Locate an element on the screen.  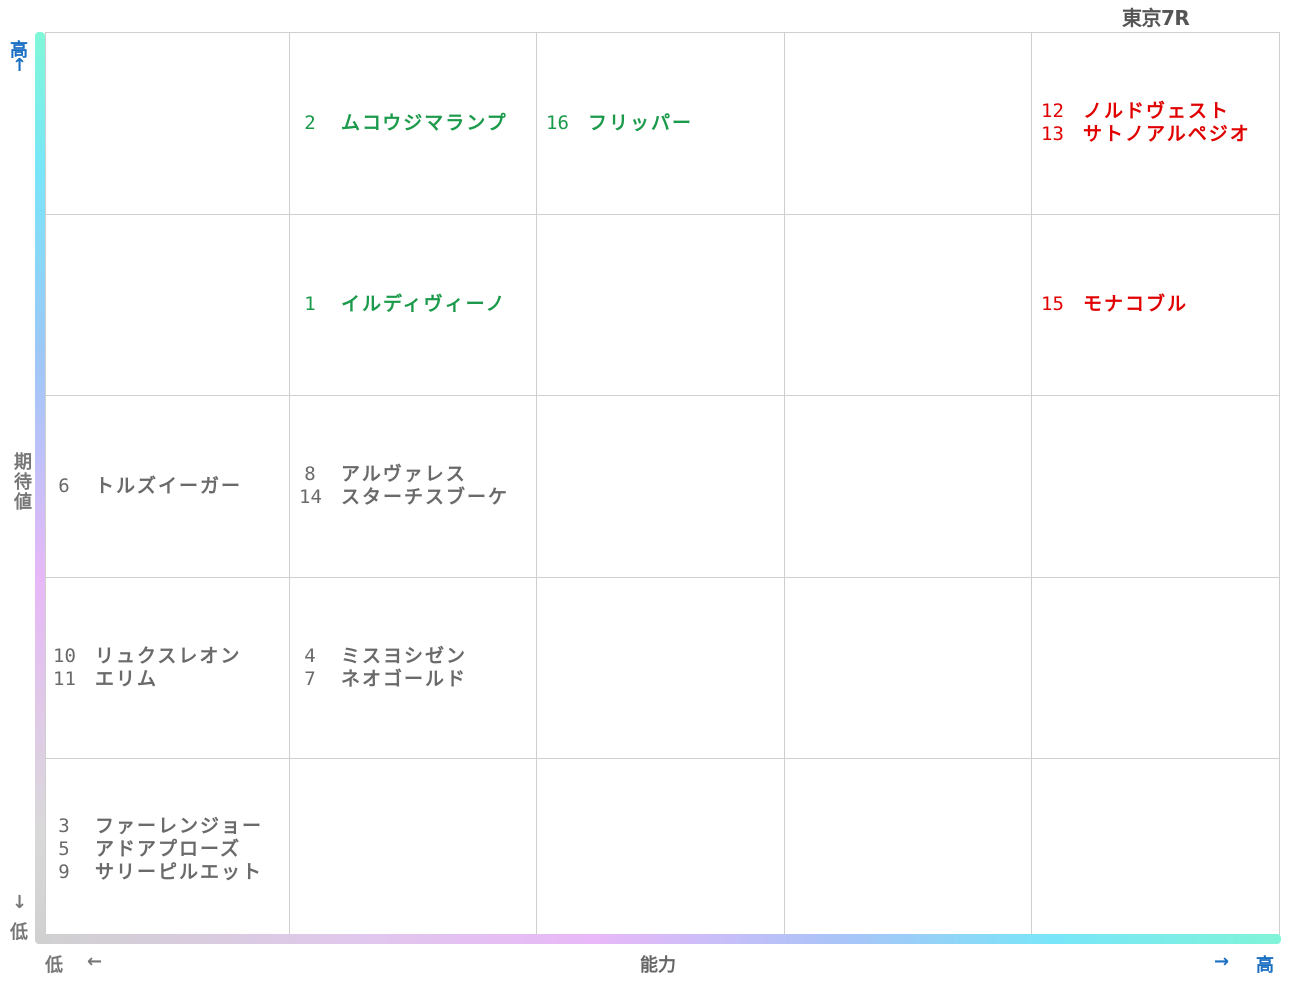
y-low-label: 低 is located at coordinates (19, 932).